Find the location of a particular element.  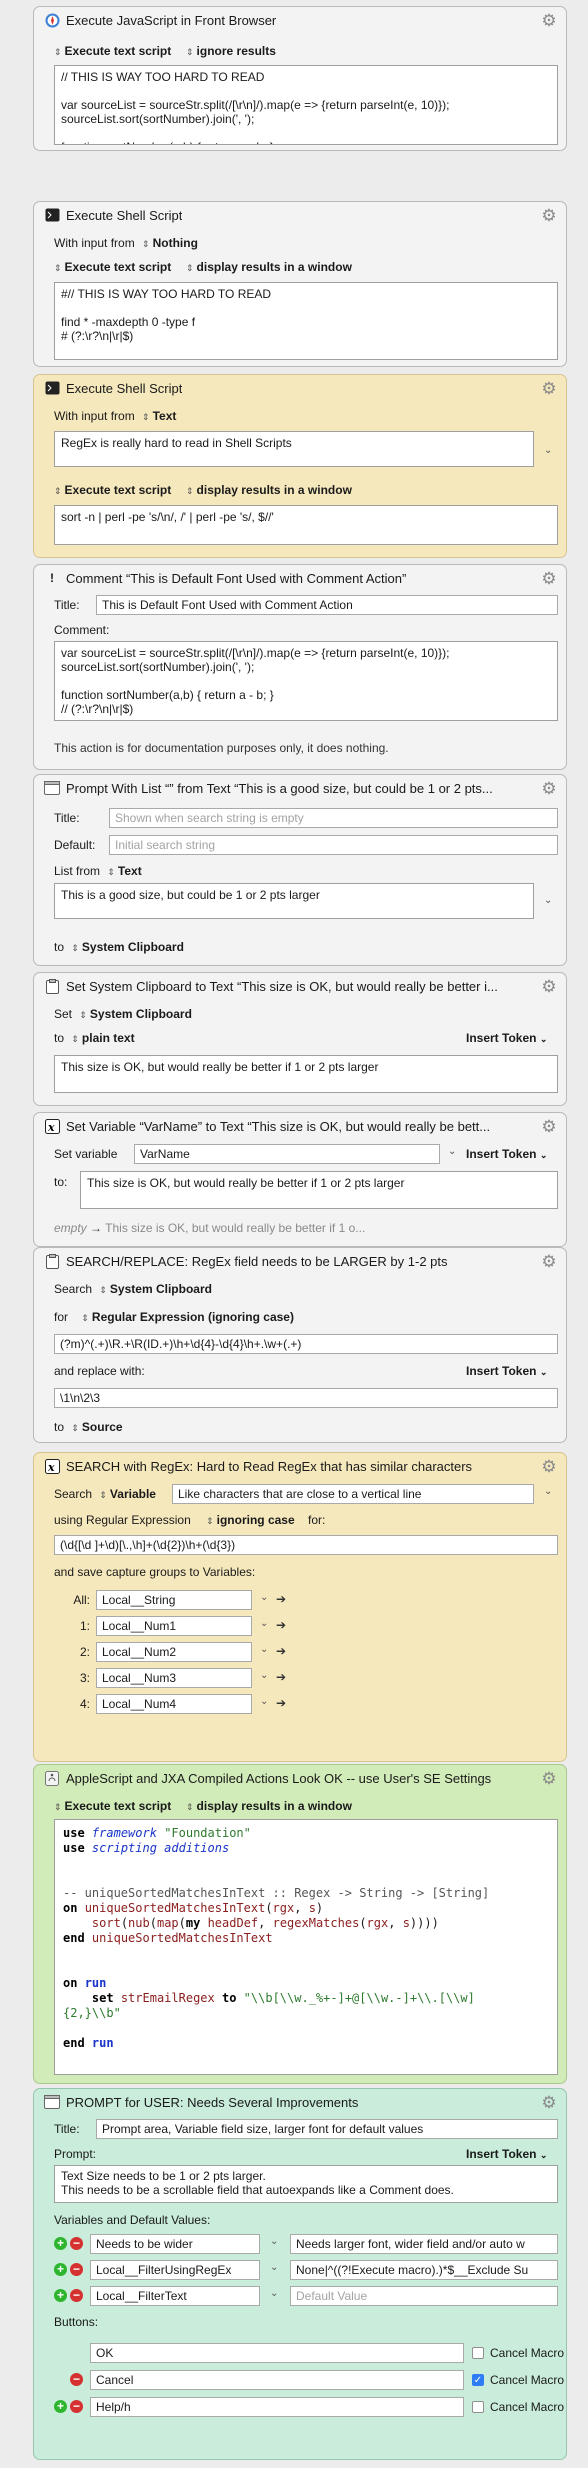

capture-variable-field: Local__Num3 is located at coordinates (174, 1678).